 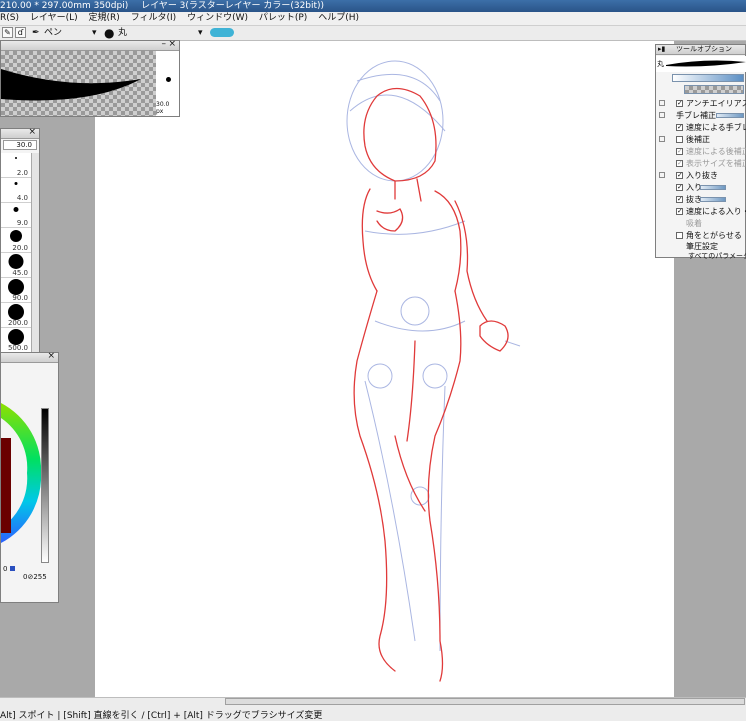 What do you see at coordinates (415, 311) in the screenshot?
I see `sketch-guide-joint` at bounding box center [415, 311].